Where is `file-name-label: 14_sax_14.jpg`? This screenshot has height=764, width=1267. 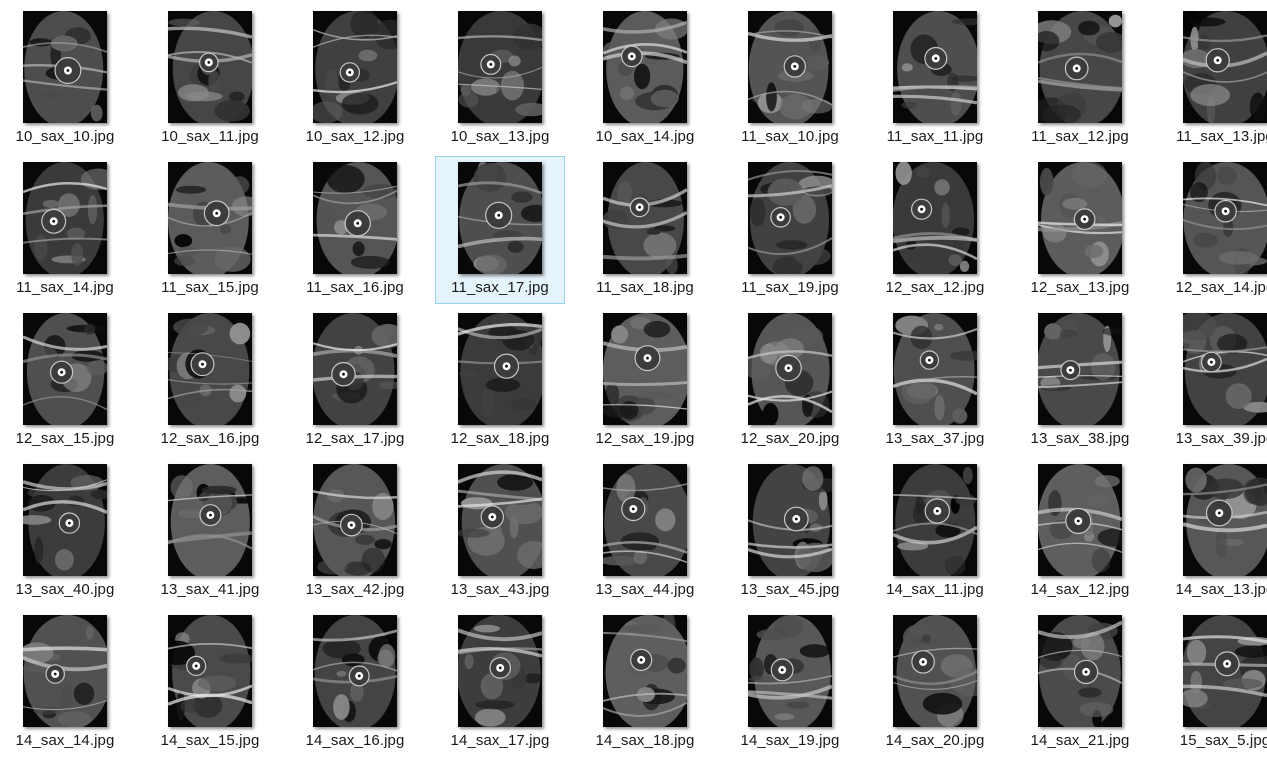
file-name-label: 14_sax_14.jpg is located at coordinates (65, 740).